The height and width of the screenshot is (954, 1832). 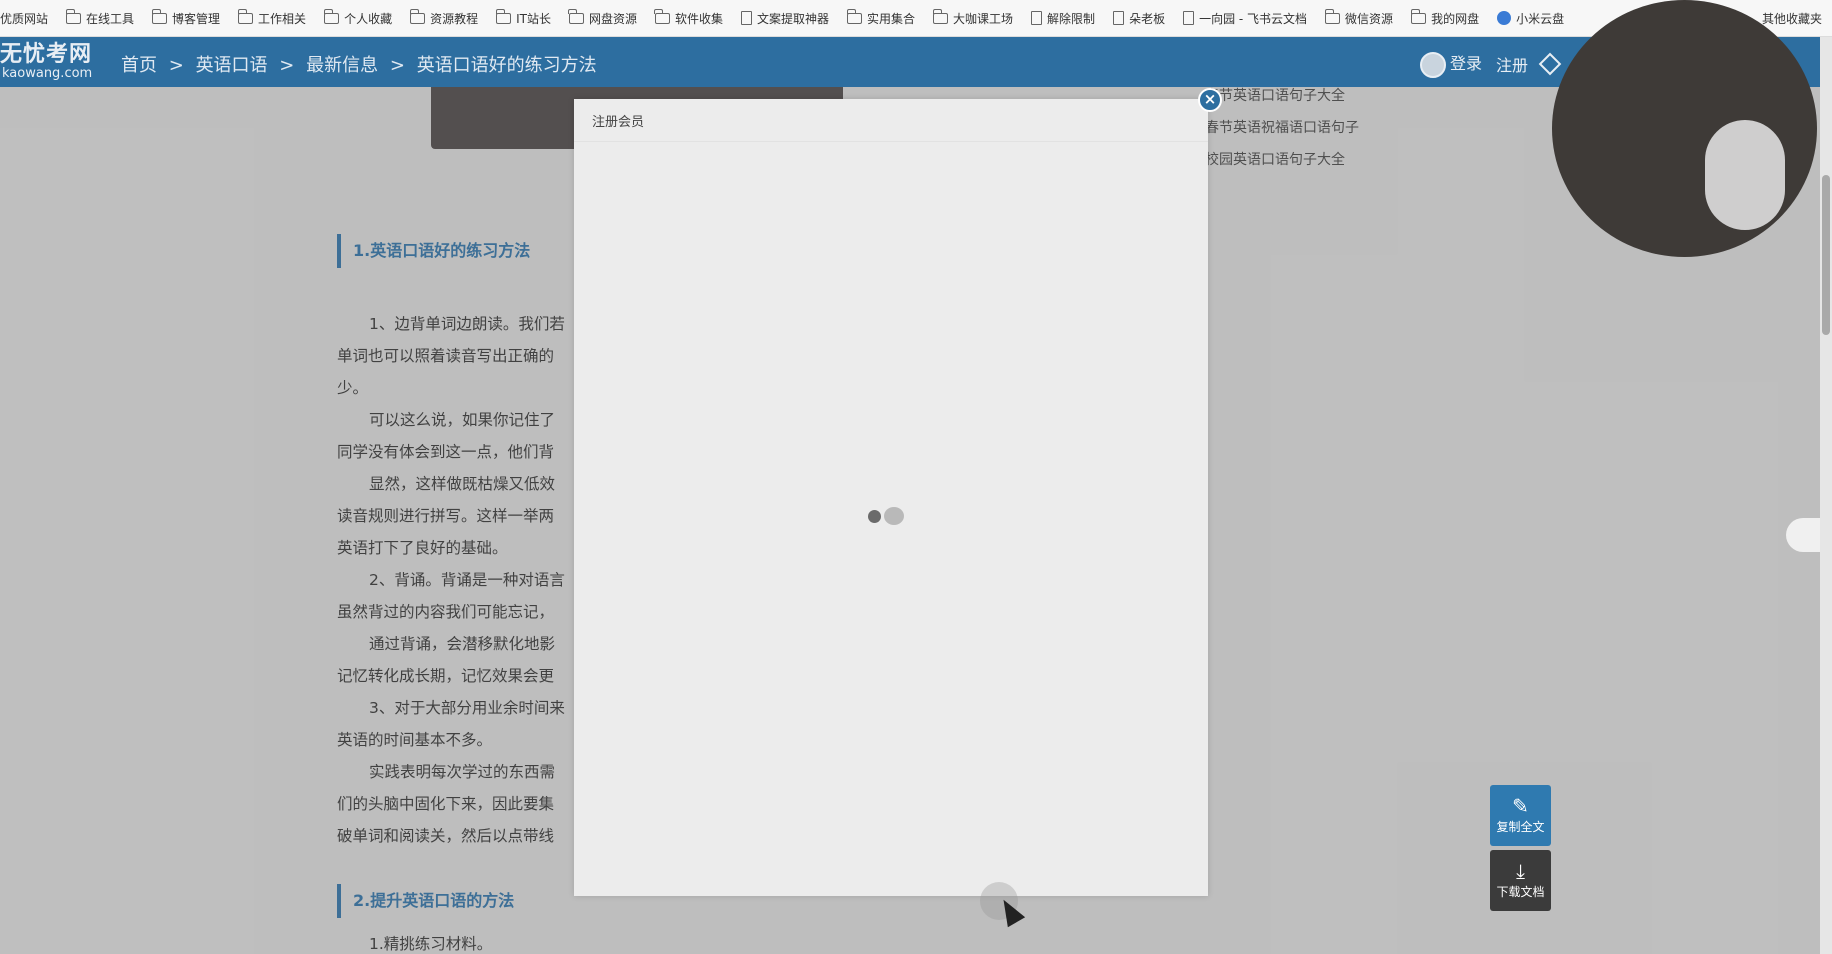 I want to click on download-button: ⤓ 下载文档, so click(x=1520, y=880).